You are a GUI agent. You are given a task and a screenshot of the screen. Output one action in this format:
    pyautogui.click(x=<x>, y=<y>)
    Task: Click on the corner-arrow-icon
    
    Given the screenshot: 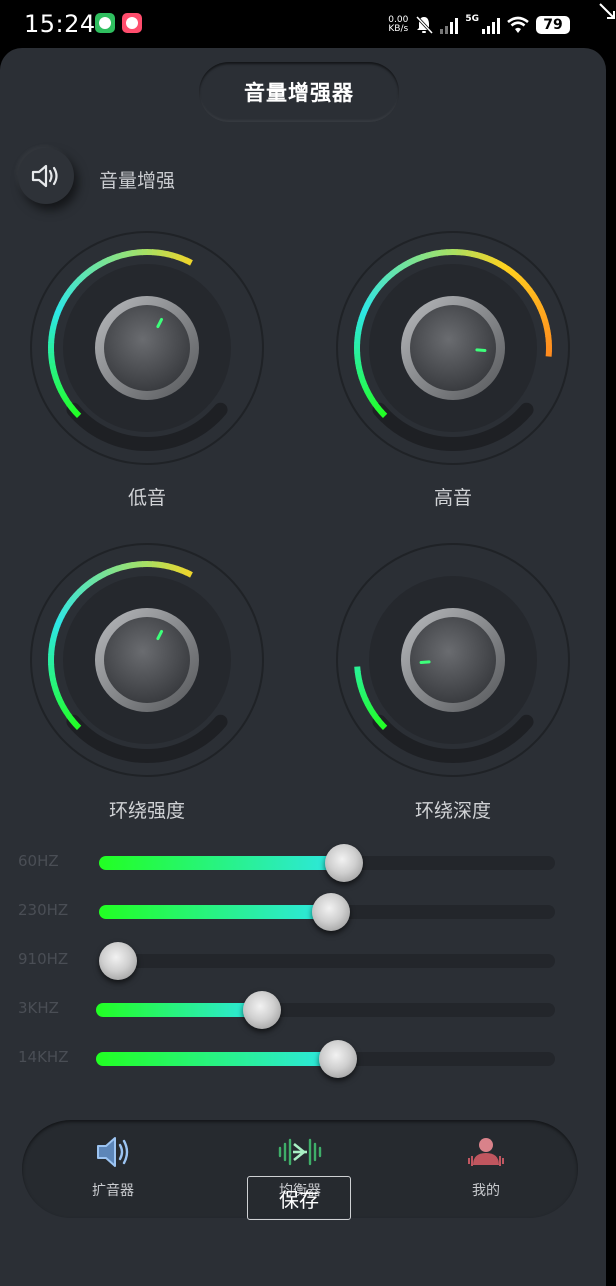 What is the action you would take?
    pyautogui.click(x=607, y=11)
    